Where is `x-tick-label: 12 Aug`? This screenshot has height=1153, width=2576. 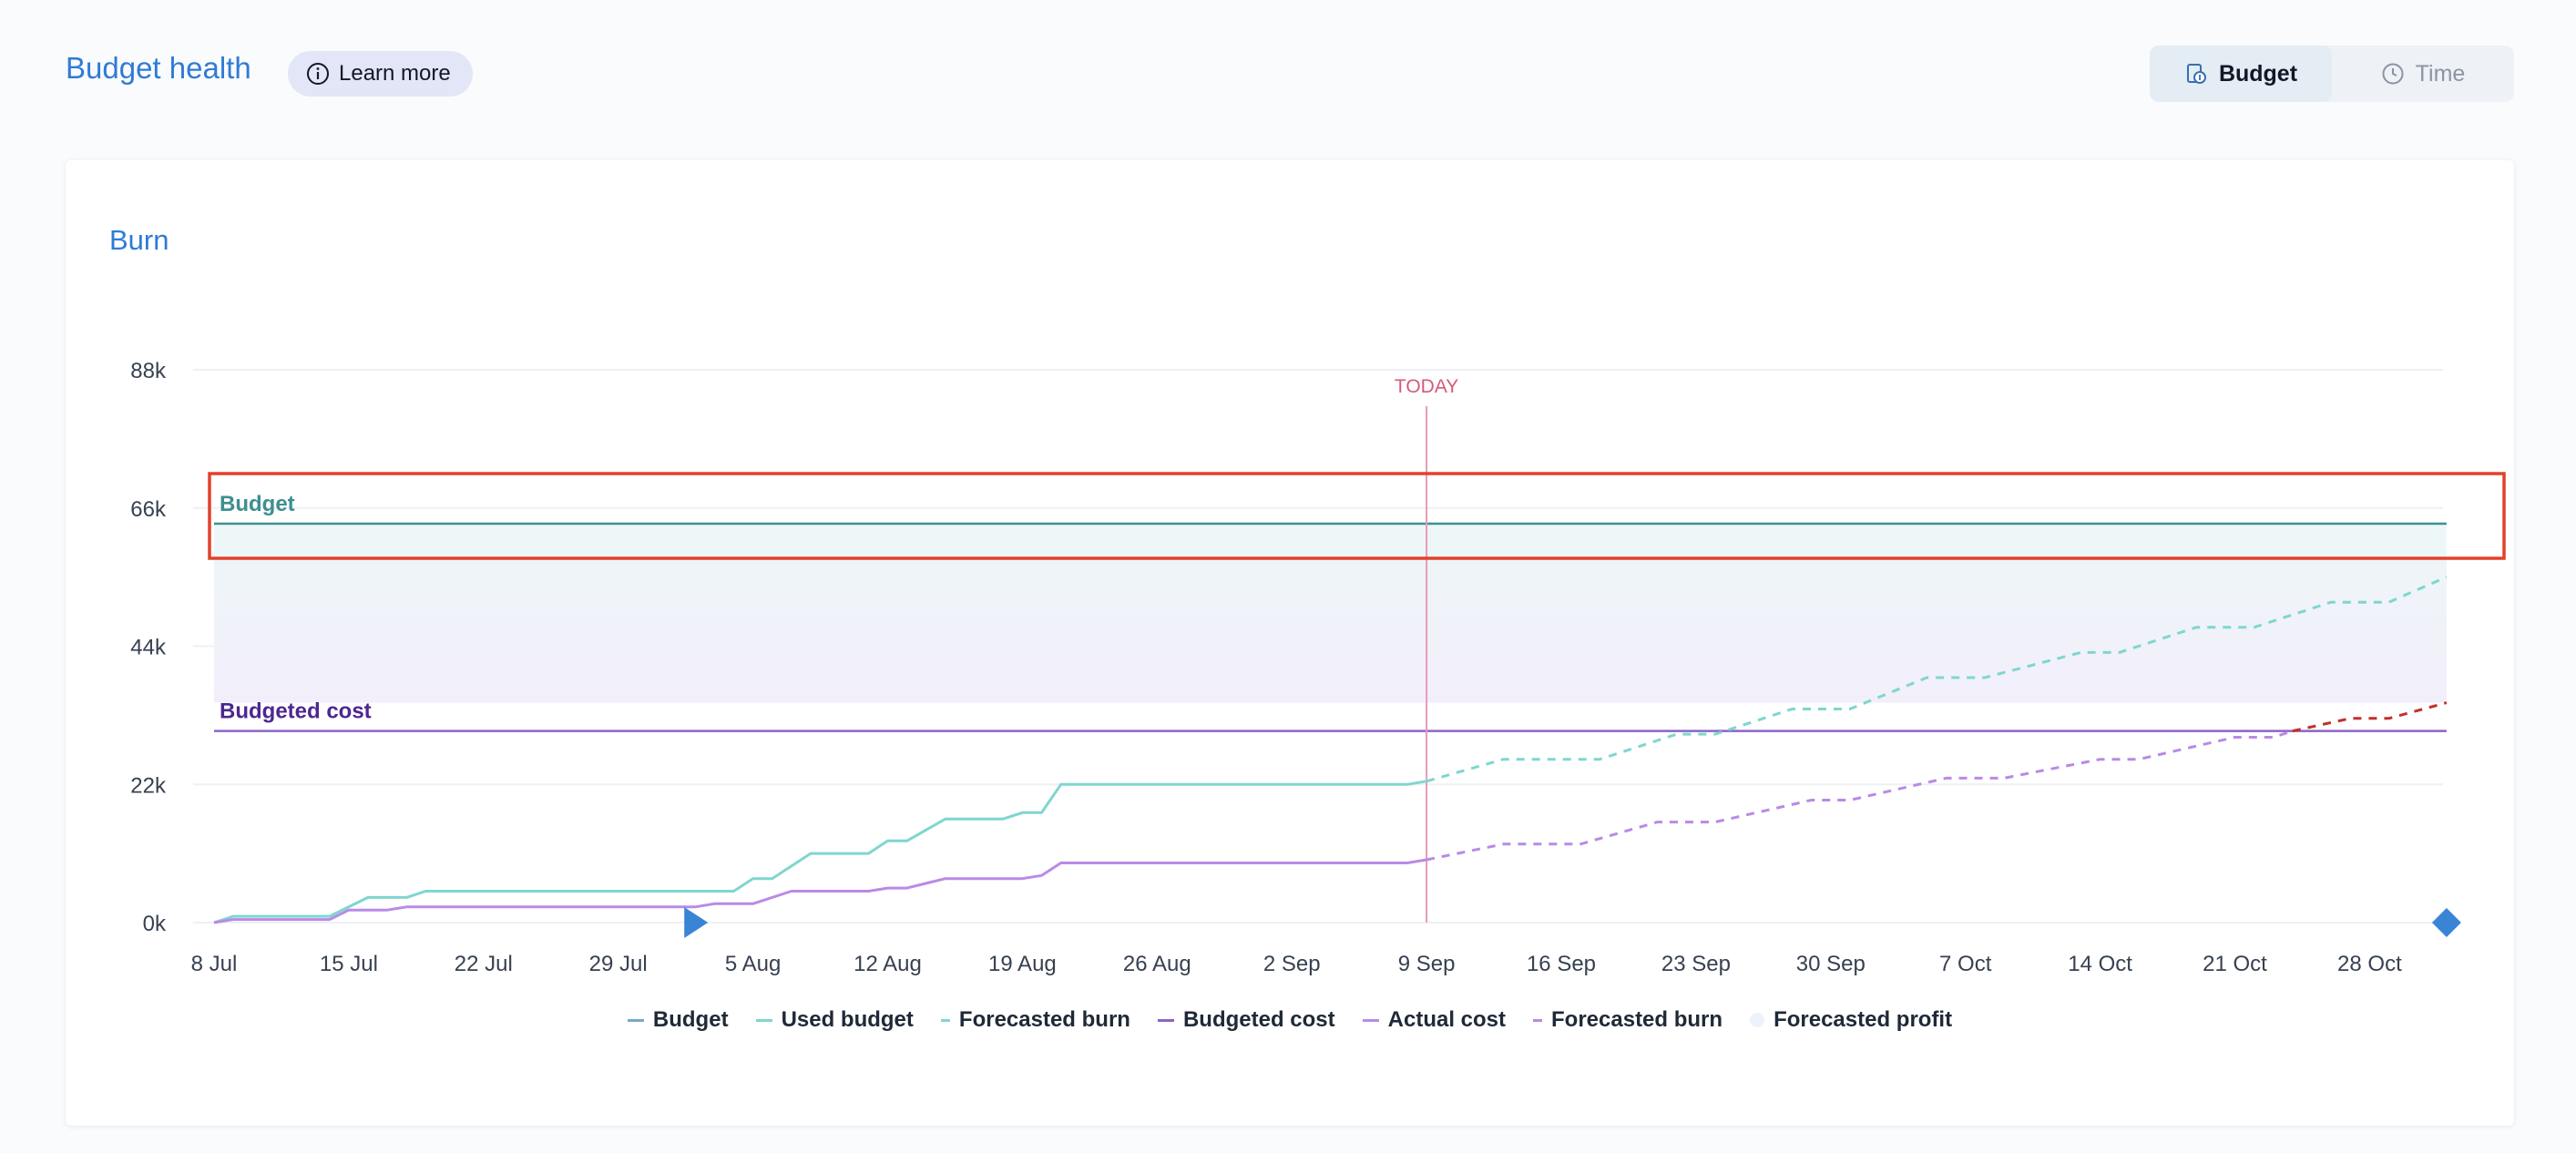
x-tick-label: 12 Aug is located at coordinates (888, 964).